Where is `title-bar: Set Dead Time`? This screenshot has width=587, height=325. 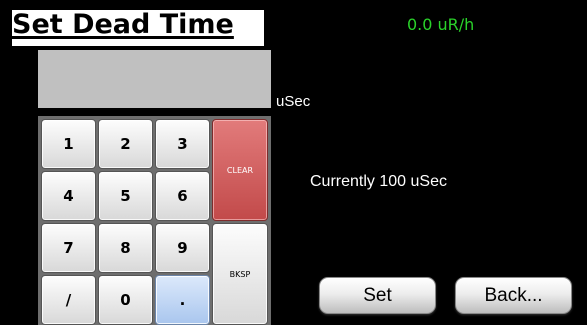
title-bar: Set Dead Time is located at coordinates (138, 27).